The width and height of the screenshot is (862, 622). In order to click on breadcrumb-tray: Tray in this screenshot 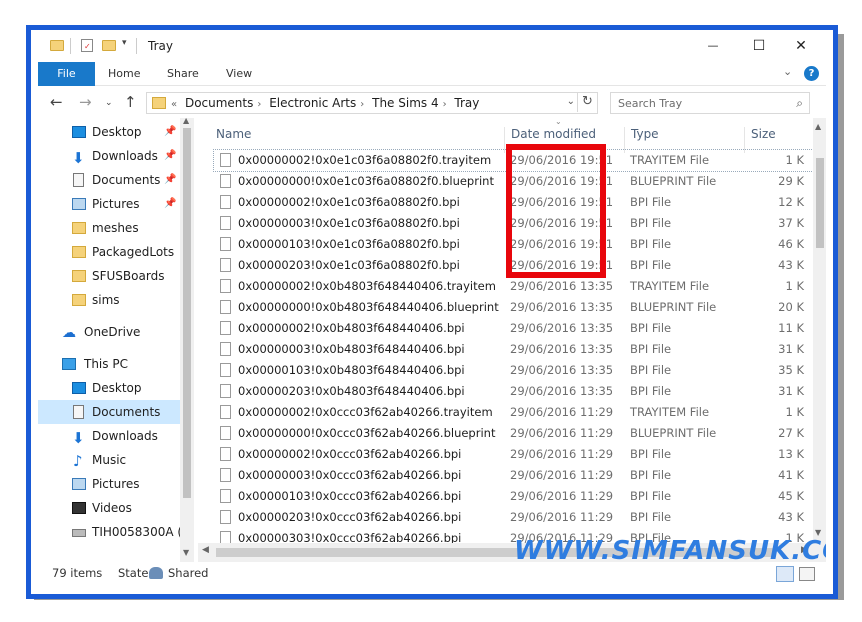, I will do `click(466, 103)`.